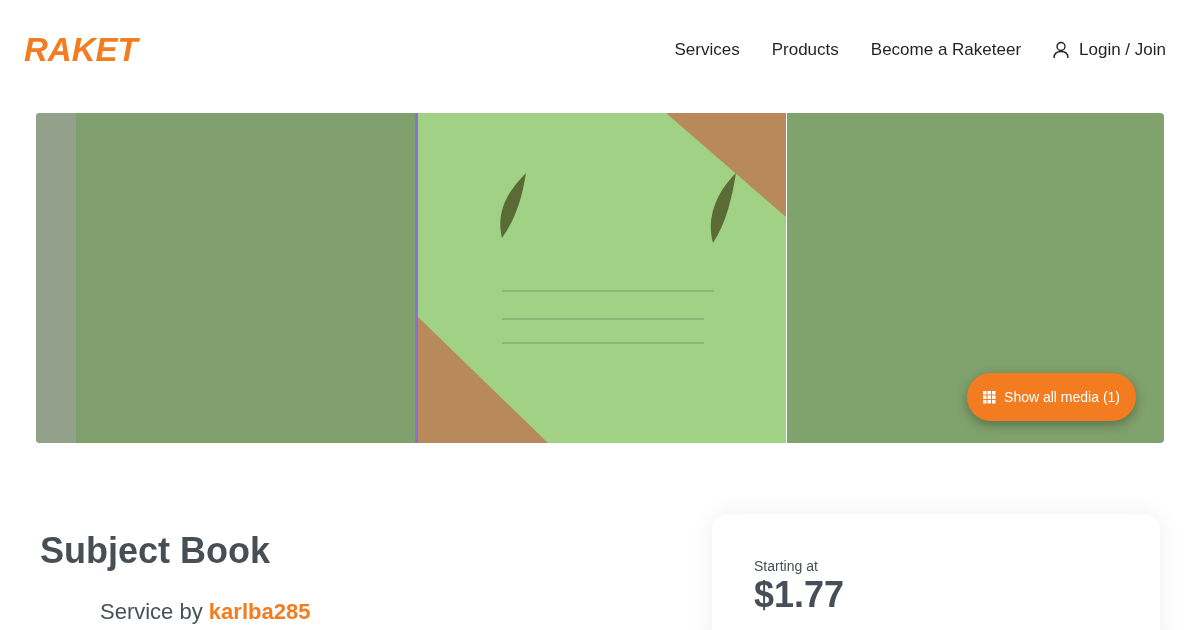 The width and height of the screenshot is (1200, 630). Describe the element at coordinates (805, 50) in the screenshot. I see `nav-link: Products` at that location.